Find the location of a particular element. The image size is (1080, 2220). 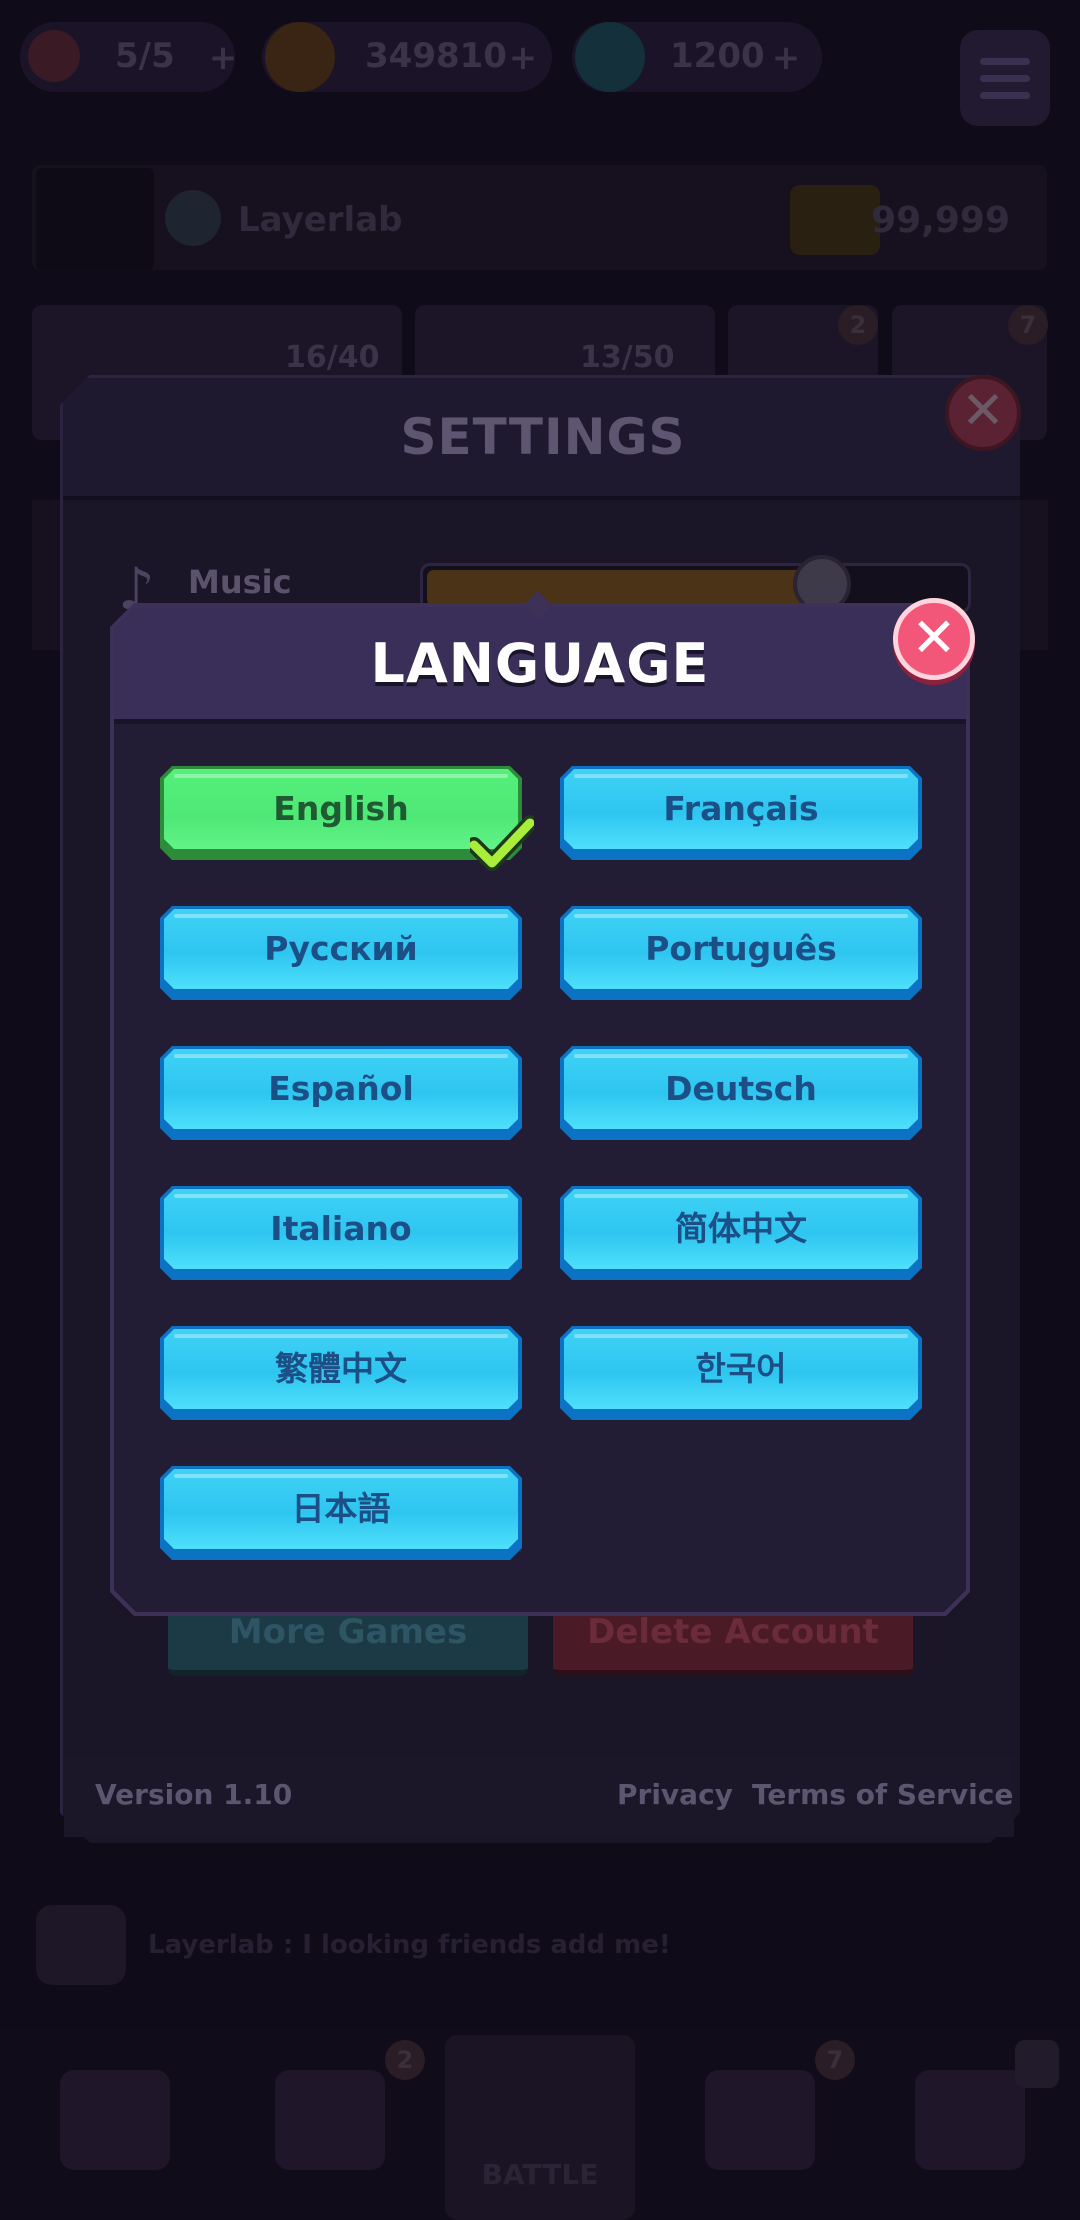

heart-icon is located at coordinates (54, 56).